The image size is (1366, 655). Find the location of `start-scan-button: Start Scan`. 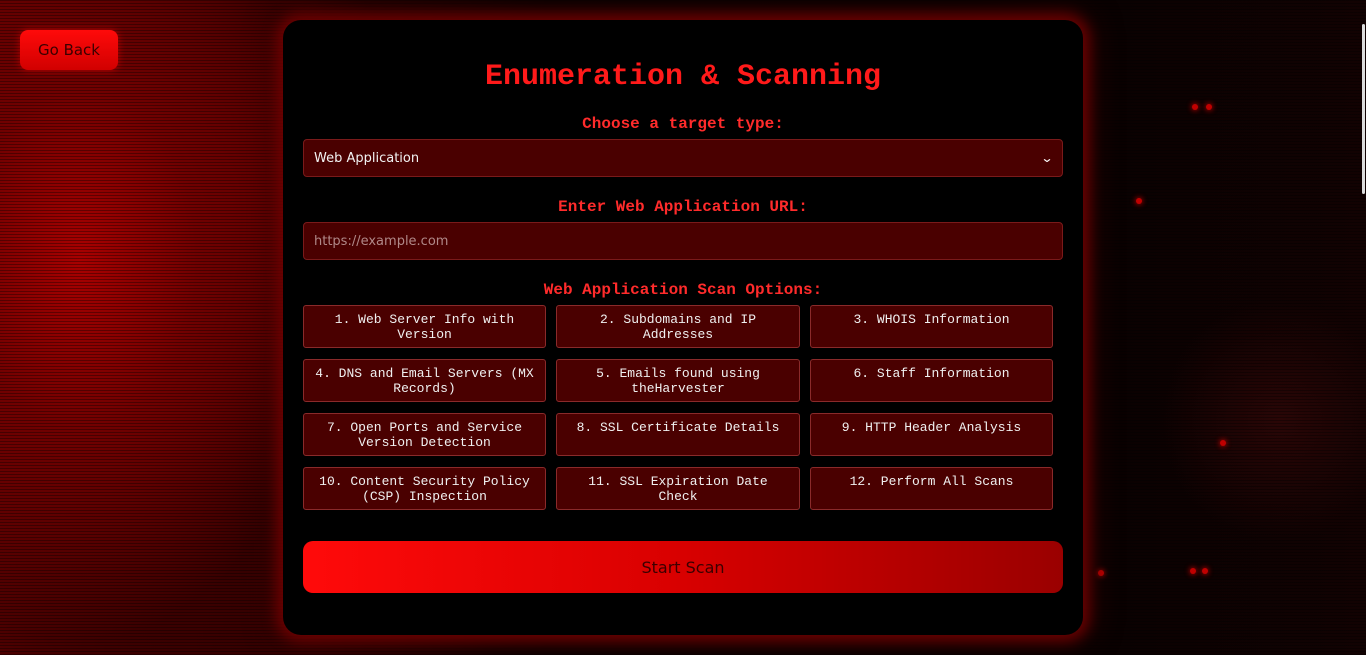

start-scan-button: Start Scan is located at coordinates (683, 567).